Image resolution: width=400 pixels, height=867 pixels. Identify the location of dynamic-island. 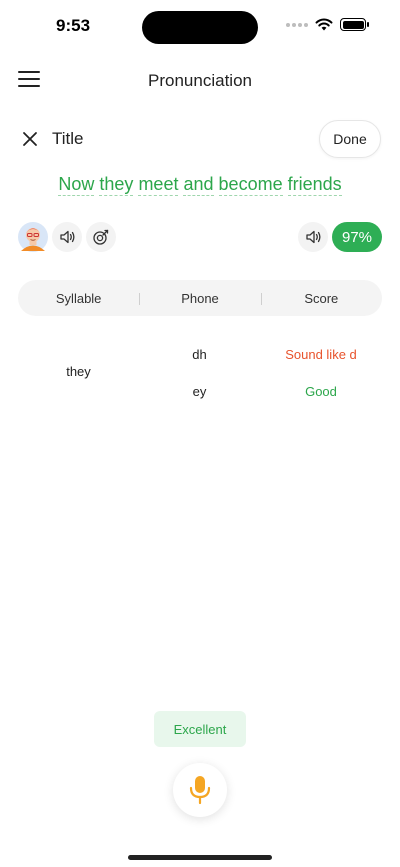
(200, 27).